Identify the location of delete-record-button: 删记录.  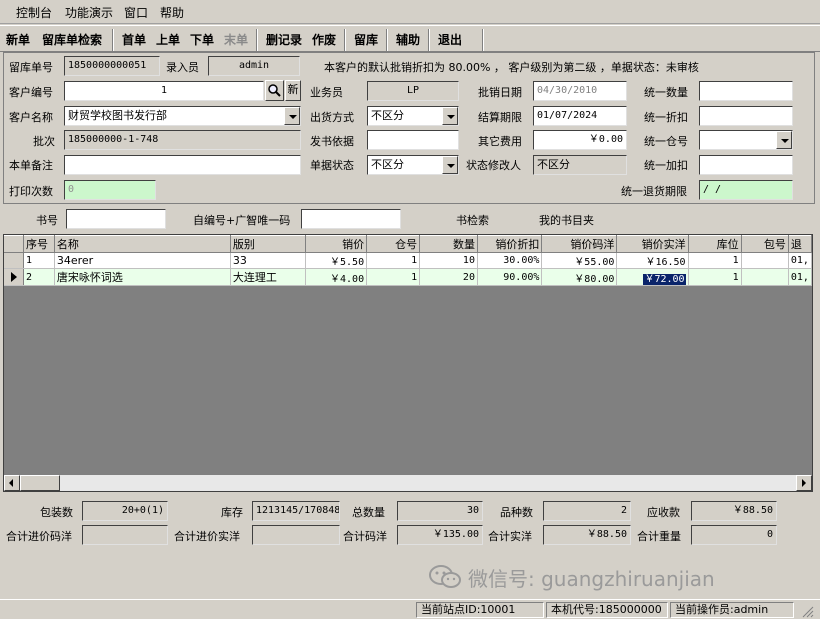
(284, 39).